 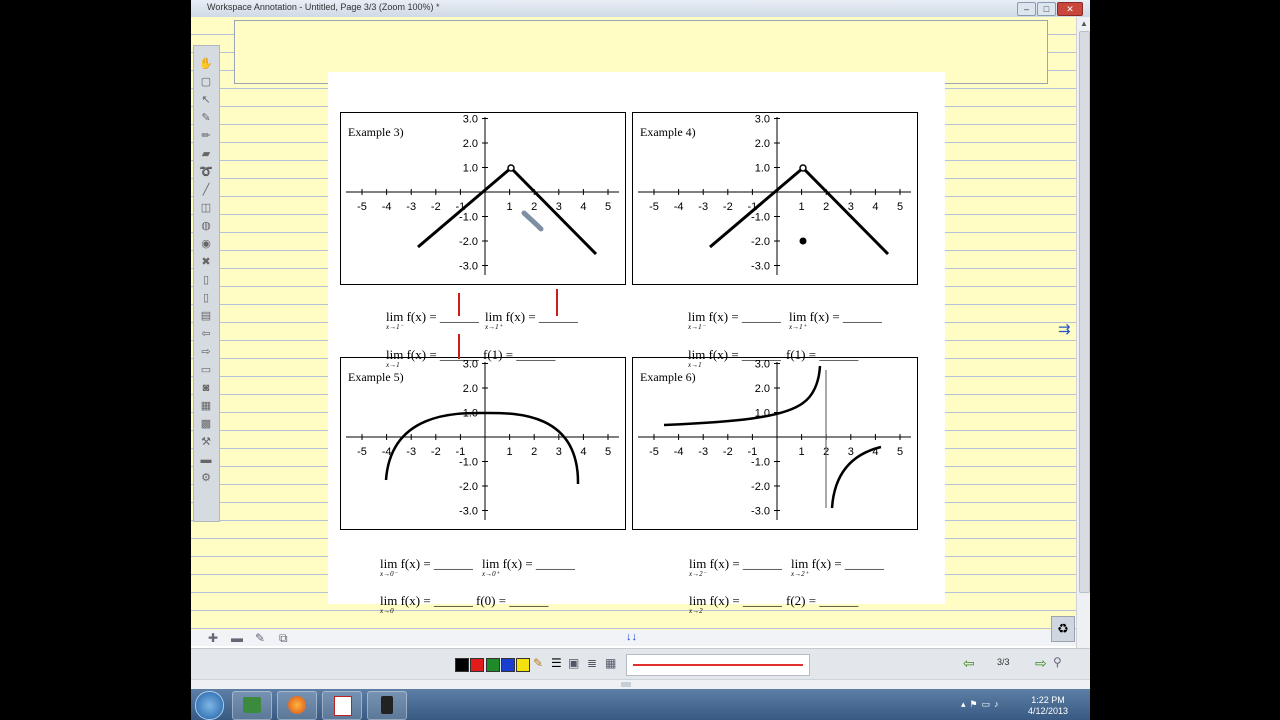 What do you see at coordinates (206, 352) in the screenshot?
I see `forward-icon: ⇨` at bounding box center [206, 352].